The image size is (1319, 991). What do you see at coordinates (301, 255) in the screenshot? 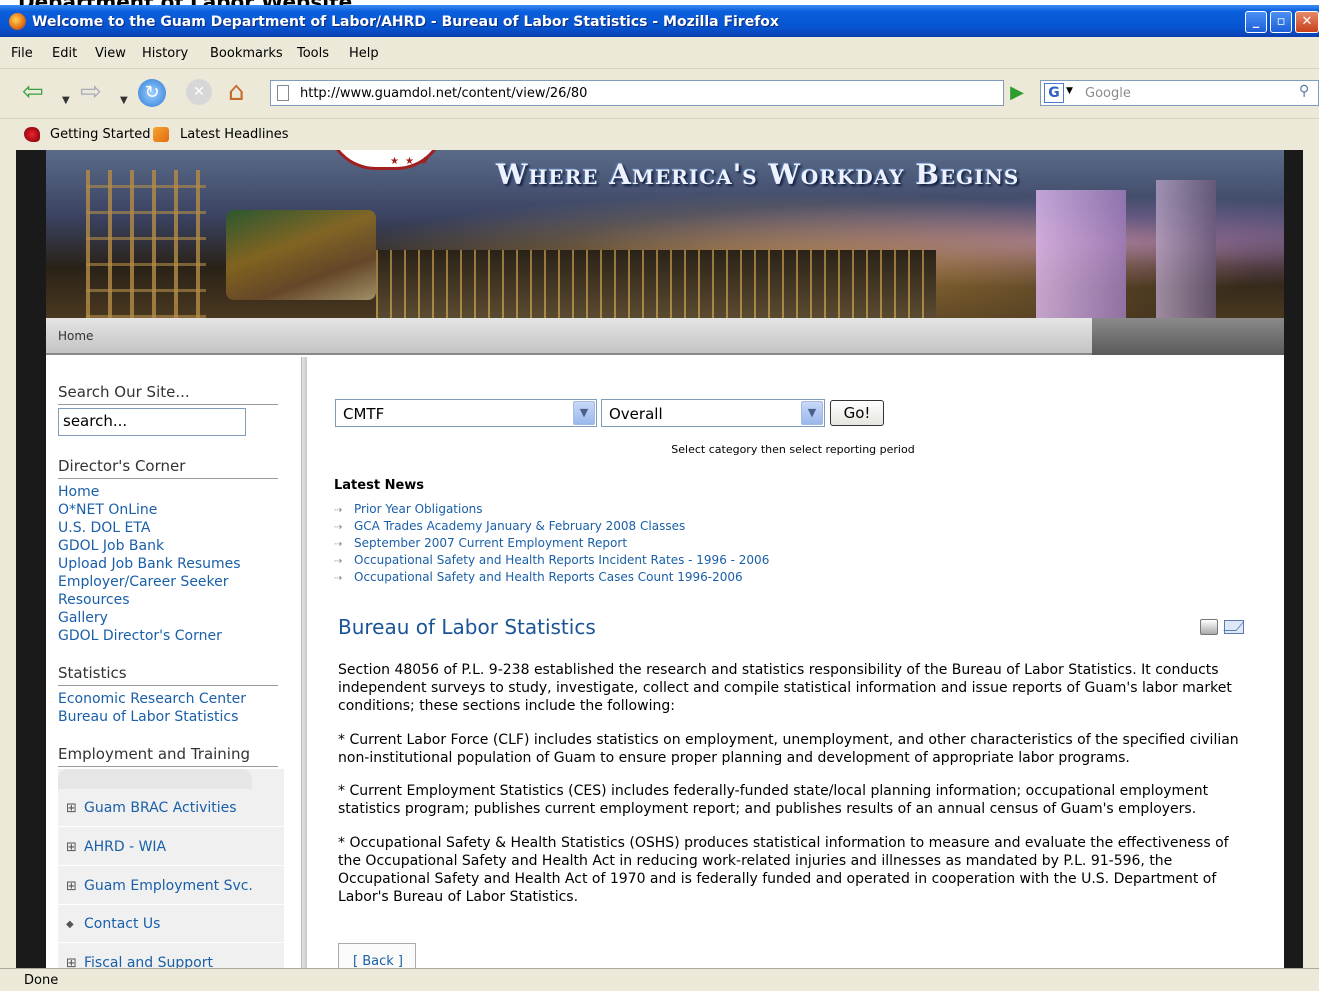
I see `banner-books` at bounding box center [301, 255].